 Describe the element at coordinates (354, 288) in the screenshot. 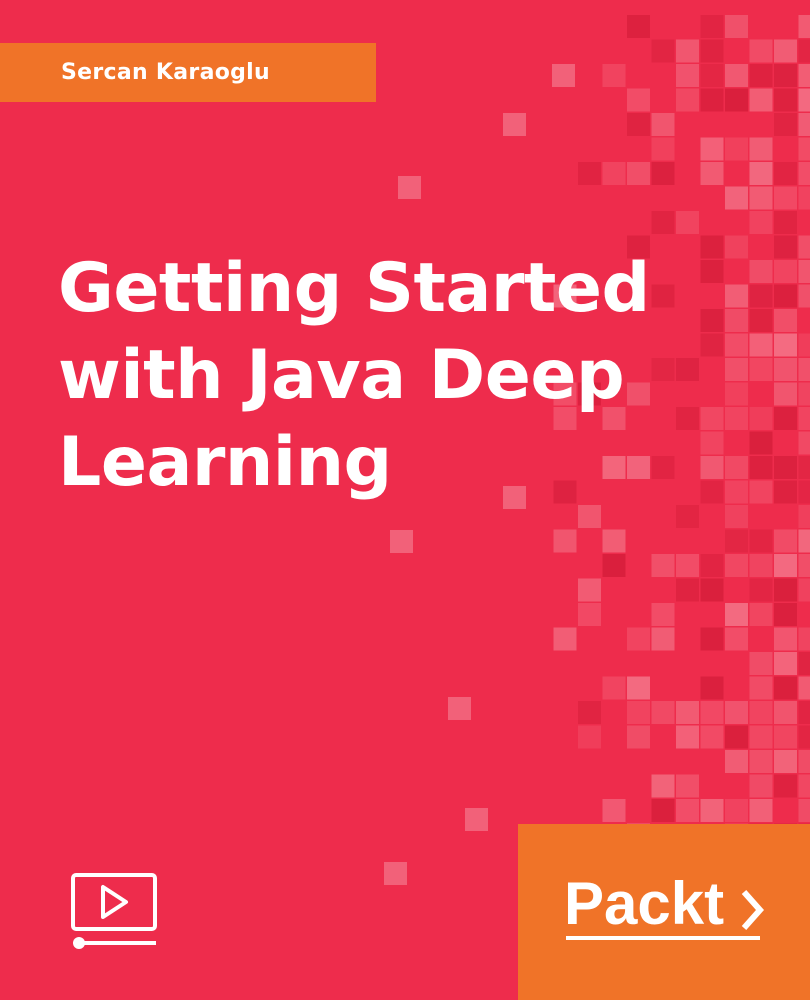

I see `title-line-1: Getting Started` at that location.